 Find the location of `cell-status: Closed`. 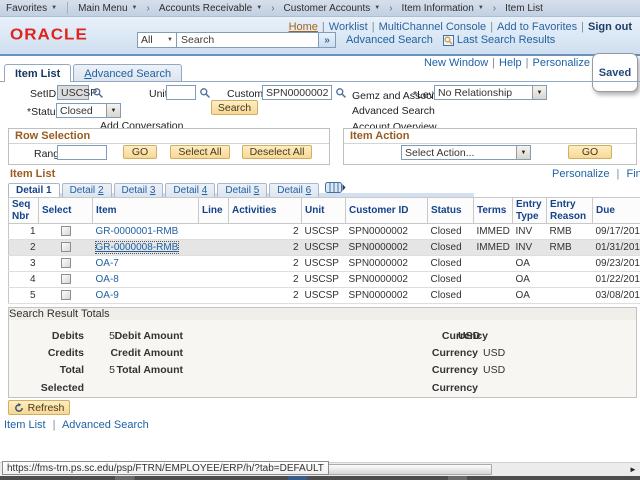

cell-status: Closed is located at coordinates (450, 279).